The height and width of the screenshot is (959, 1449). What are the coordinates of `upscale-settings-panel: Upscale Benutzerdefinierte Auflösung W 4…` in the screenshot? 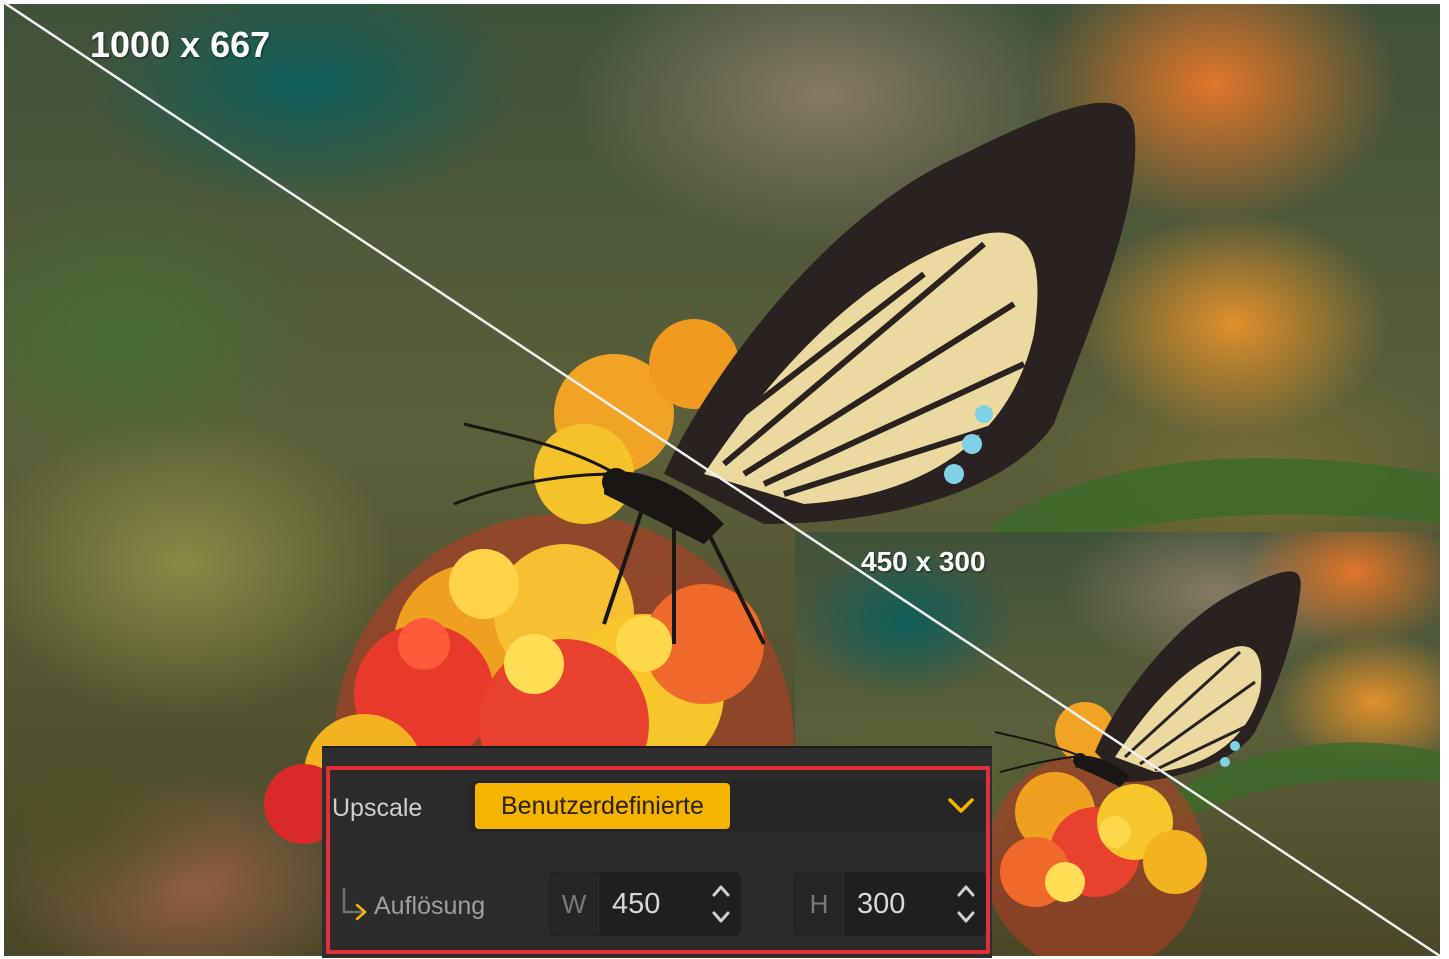 It's located at (657, 852).